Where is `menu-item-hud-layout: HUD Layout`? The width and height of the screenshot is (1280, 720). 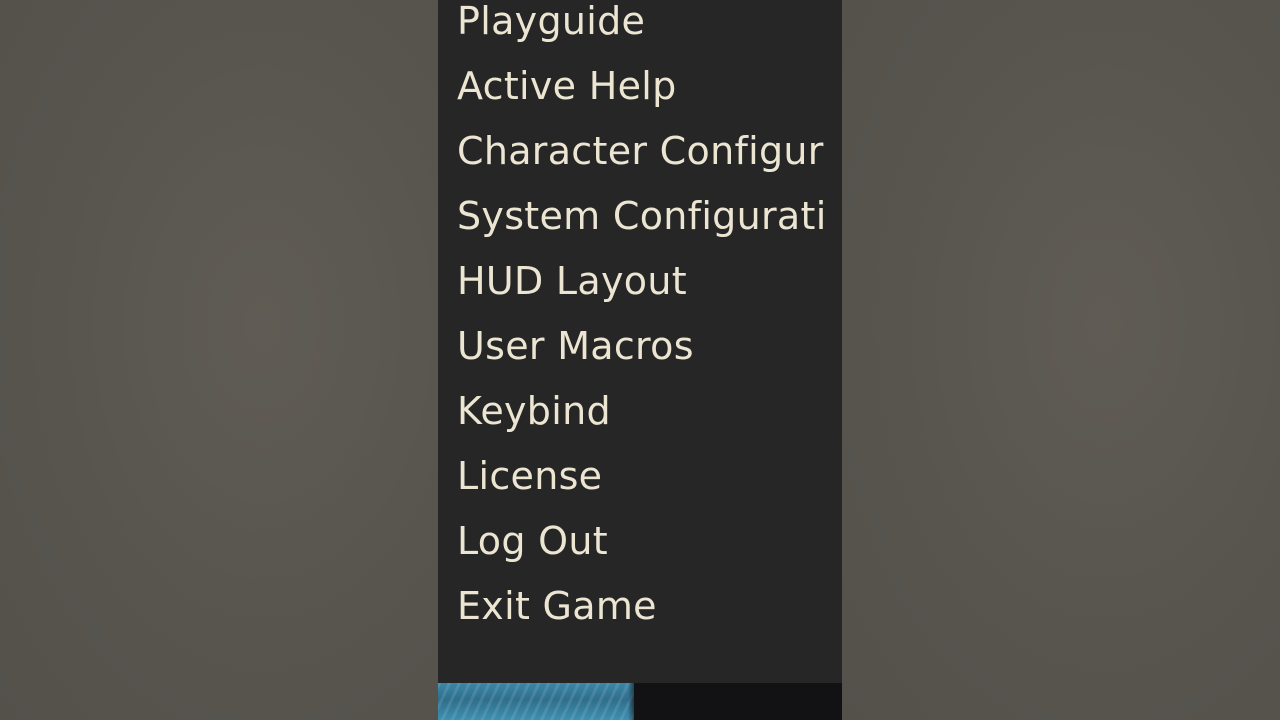
menu-item-hud-layout: HUD Layout is located at coordinates (572, 284).